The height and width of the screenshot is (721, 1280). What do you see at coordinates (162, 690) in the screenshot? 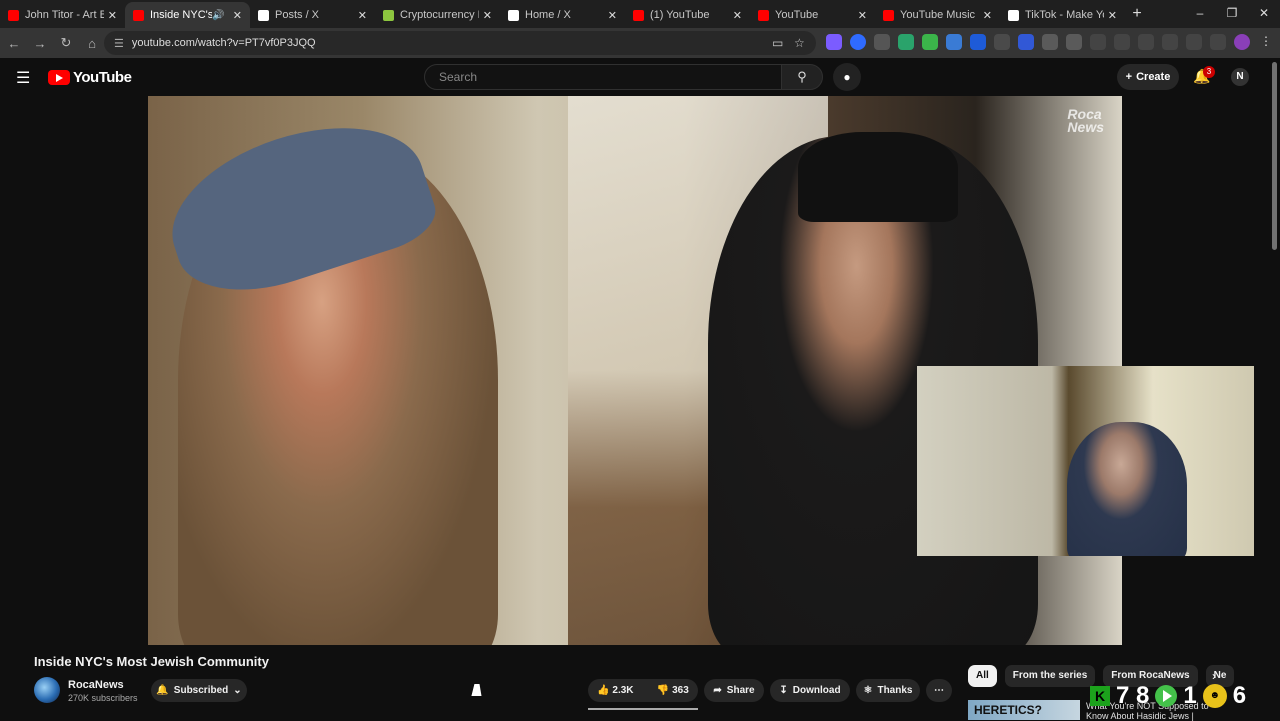
I see `bell-icon: 🔔` at bounding box center [162, 690].